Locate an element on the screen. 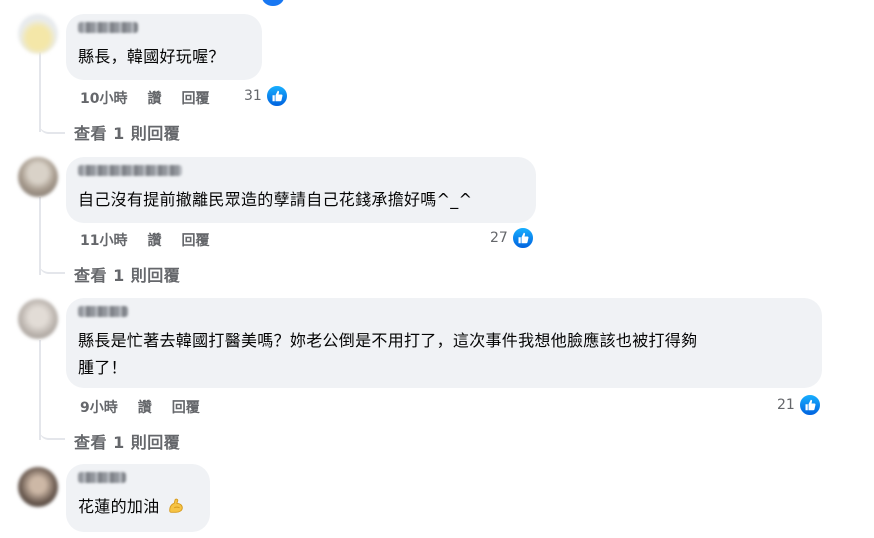 This screenshot has height=538, width=874. comment-text-line-1: 縣長是忙著去韓國打醫美嗎？妳老公倒是不用打了，這次事件我想他臉應該也被打得夠 is located at coordinates (388, 340).